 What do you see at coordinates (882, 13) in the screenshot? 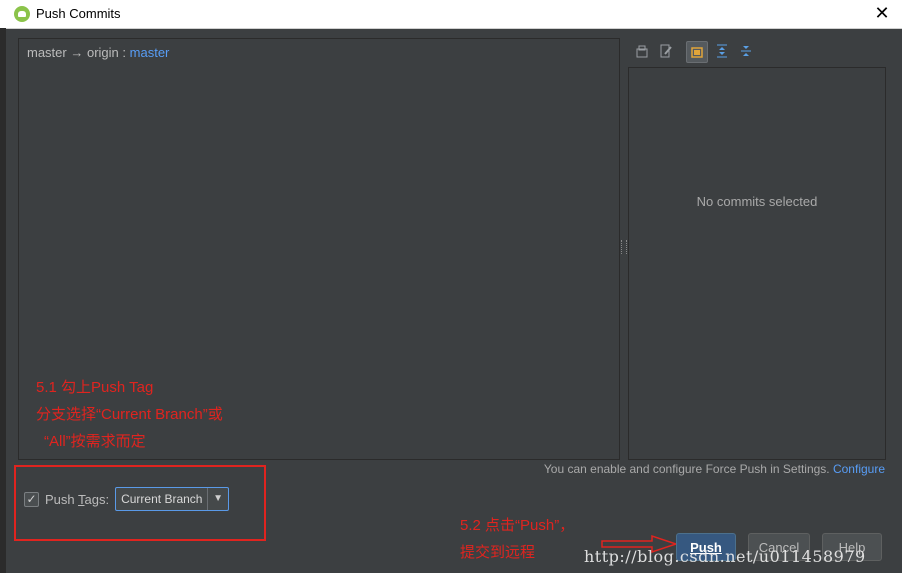
I see `close-icon: ✕` at bounding box center [882, 13].